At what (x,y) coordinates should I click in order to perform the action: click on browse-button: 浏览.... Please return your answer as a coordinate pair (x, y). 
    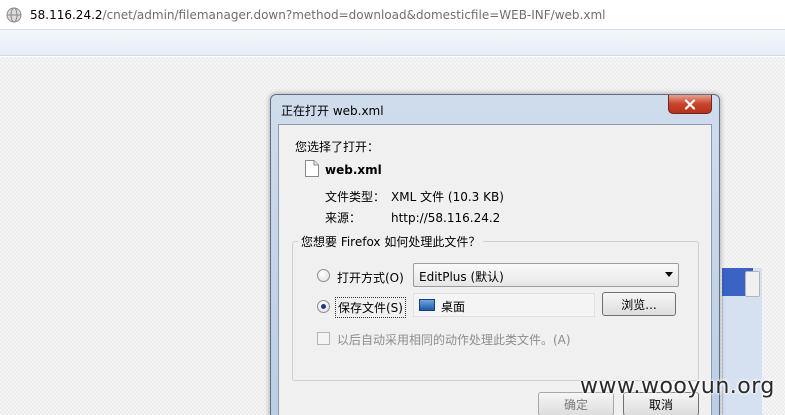
    Looking at the image, I should click on (639, 304).